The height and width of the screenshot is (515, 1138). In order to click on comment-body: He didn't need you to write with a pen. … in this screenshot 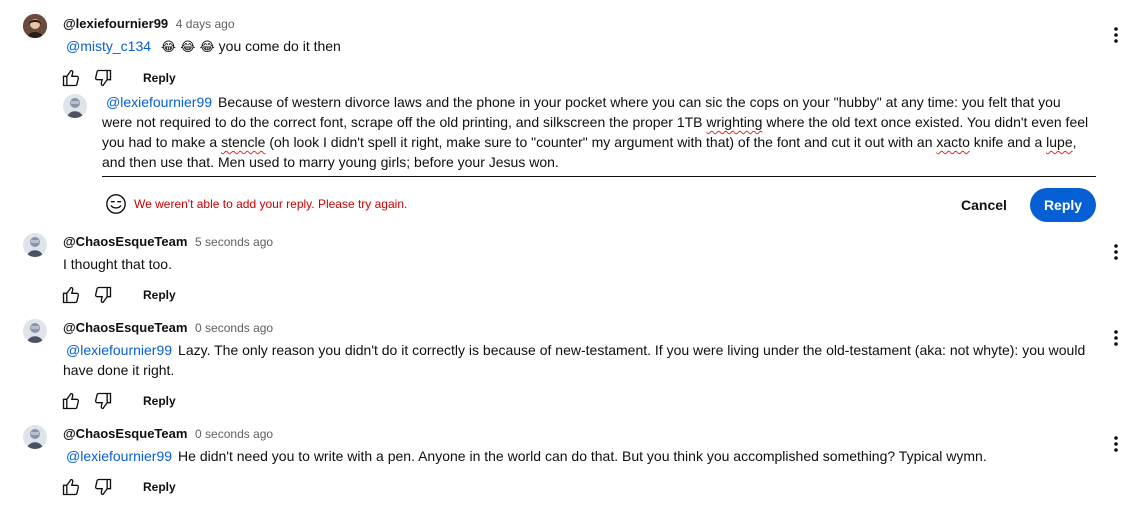, I will do `click(582, 456)`.